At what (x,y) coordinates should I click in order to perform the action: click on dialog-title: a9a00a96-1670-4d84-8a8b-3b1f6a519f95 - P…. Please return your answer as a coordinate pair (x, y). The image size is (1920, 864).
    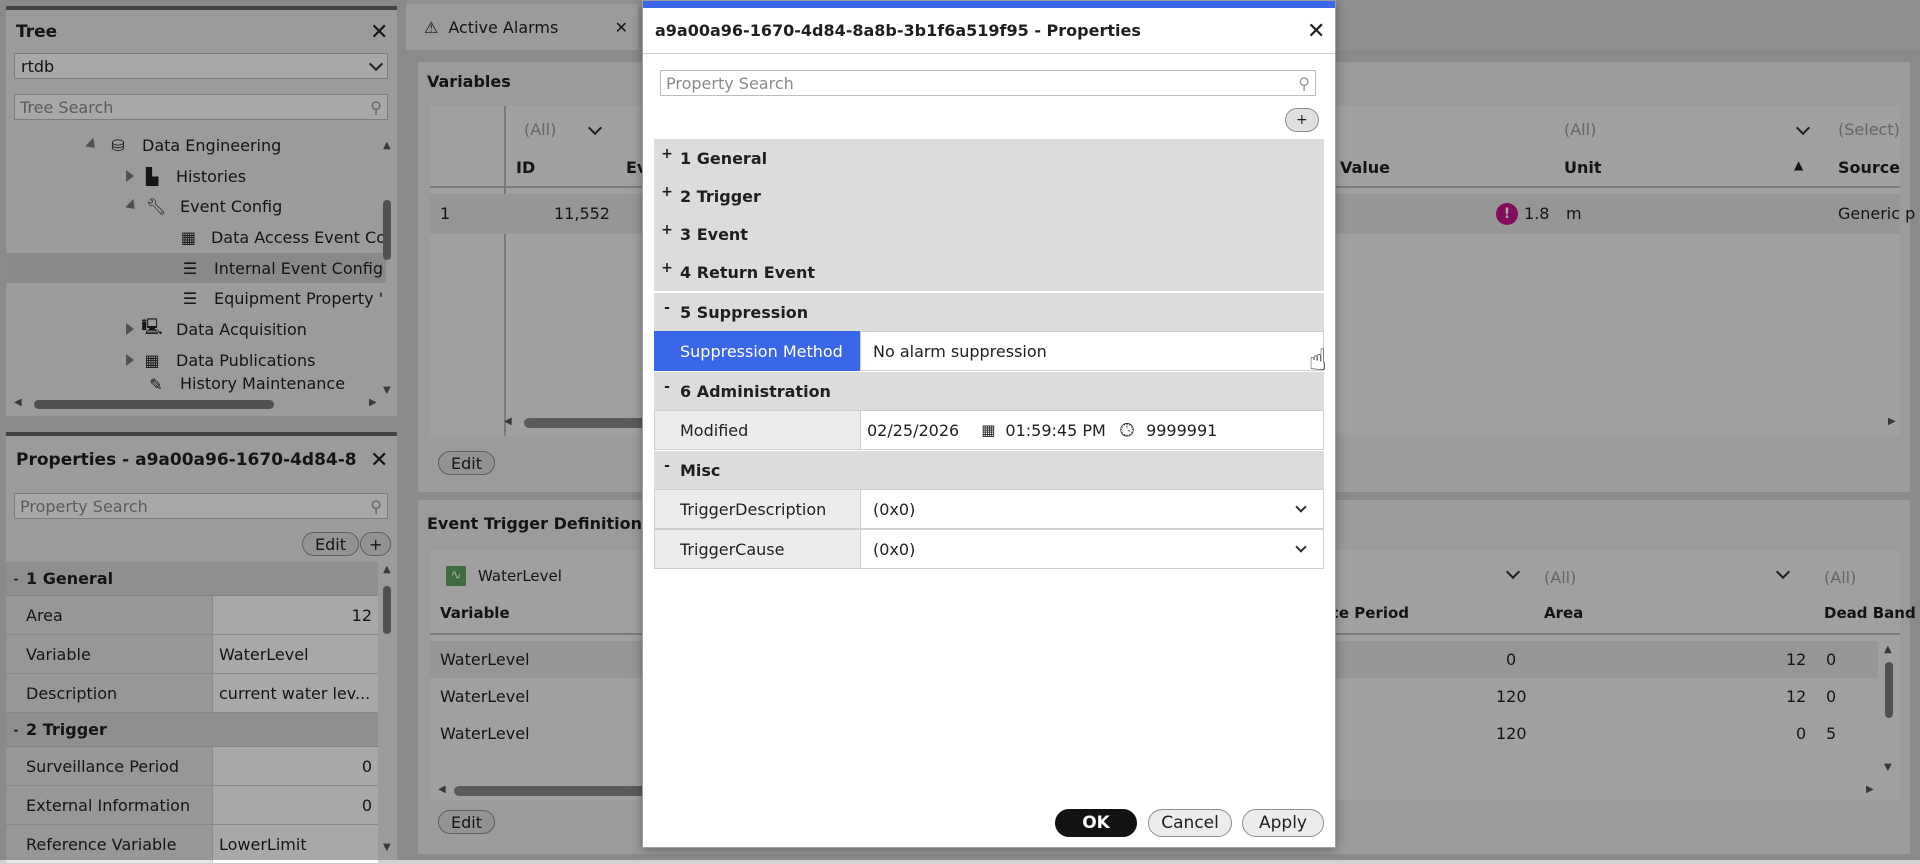
    Looking at the image, I should click on (898, 30).